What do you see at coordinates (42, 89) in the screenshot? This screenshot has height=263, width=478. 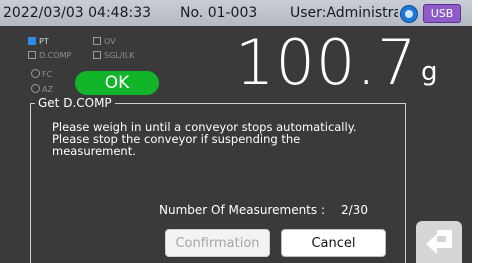 I see `indicator-az: AZ` at bounding box center [42, 89].